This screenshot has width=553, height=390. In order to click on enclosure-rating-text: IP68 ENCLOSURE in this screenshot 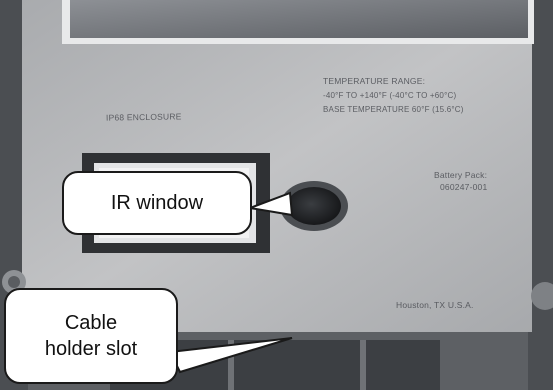, I will do `click(143, 117)`.